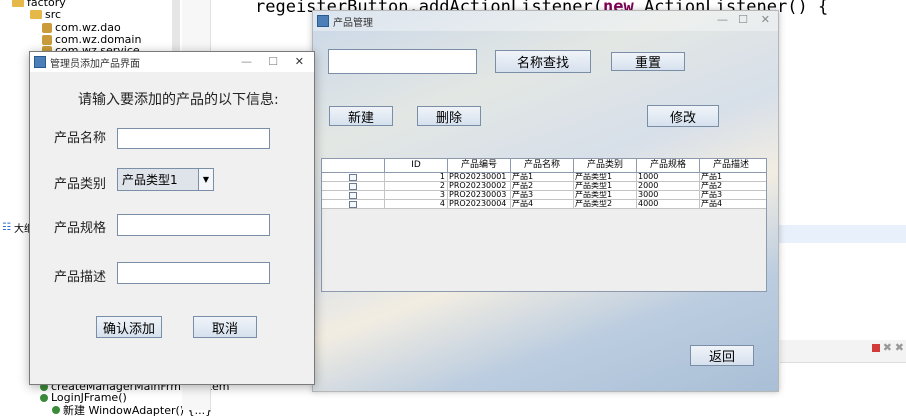 This screenshot has height=418, width=906. Describe the element at coordinates (129, 327) in the screenshot. I see `confirm-add-button: 确认添加` at that location.